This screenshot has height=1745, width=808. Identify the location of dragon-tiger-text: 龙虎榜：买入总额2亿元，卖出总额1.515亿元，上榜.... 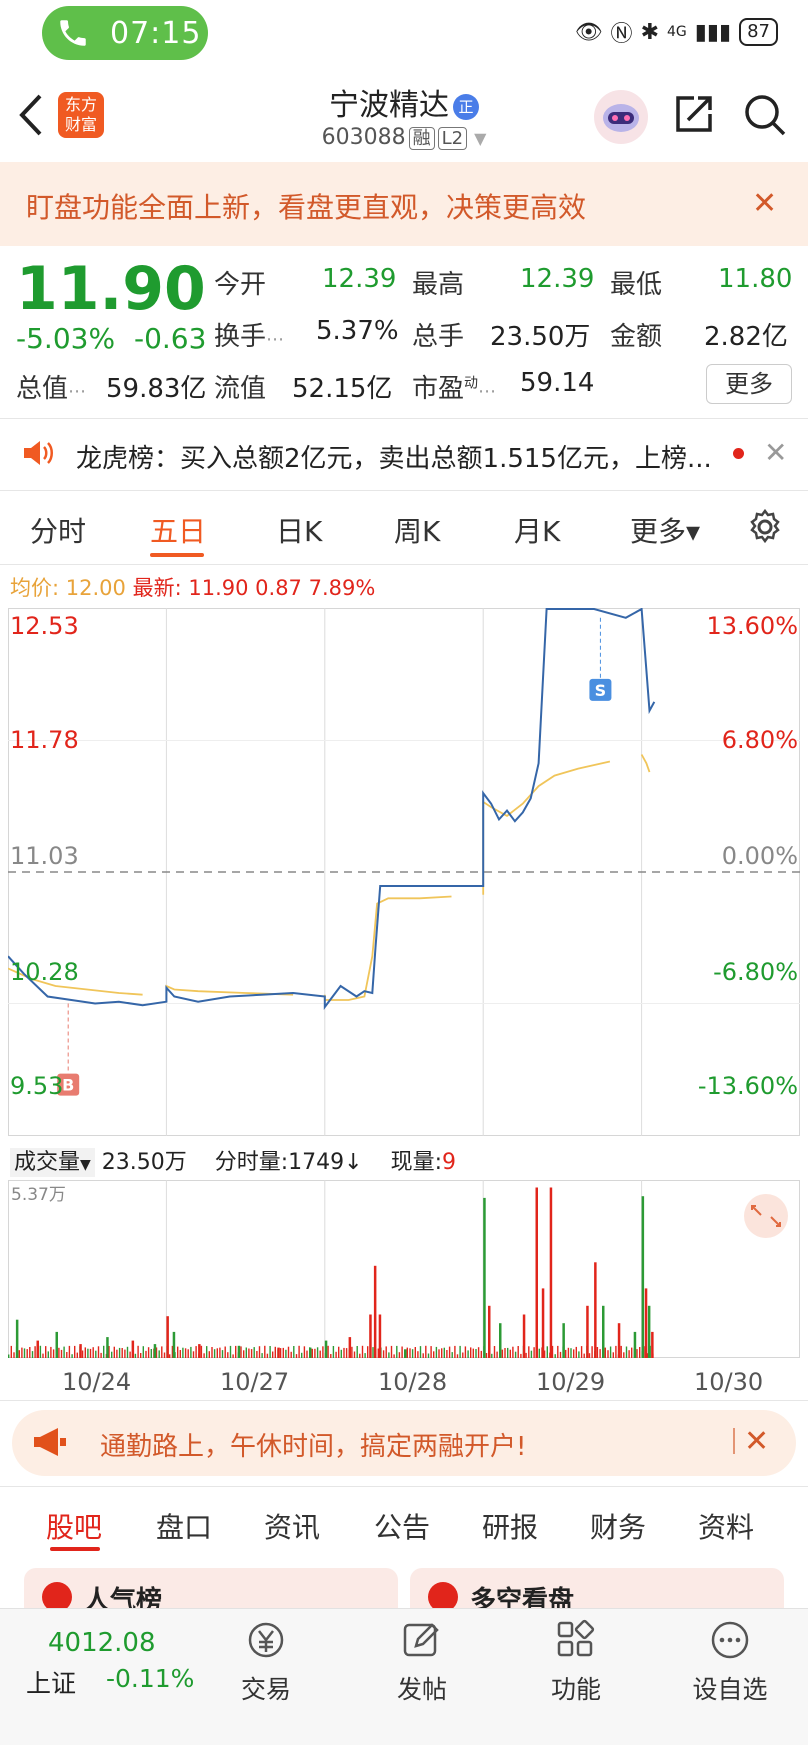
(396, 456).